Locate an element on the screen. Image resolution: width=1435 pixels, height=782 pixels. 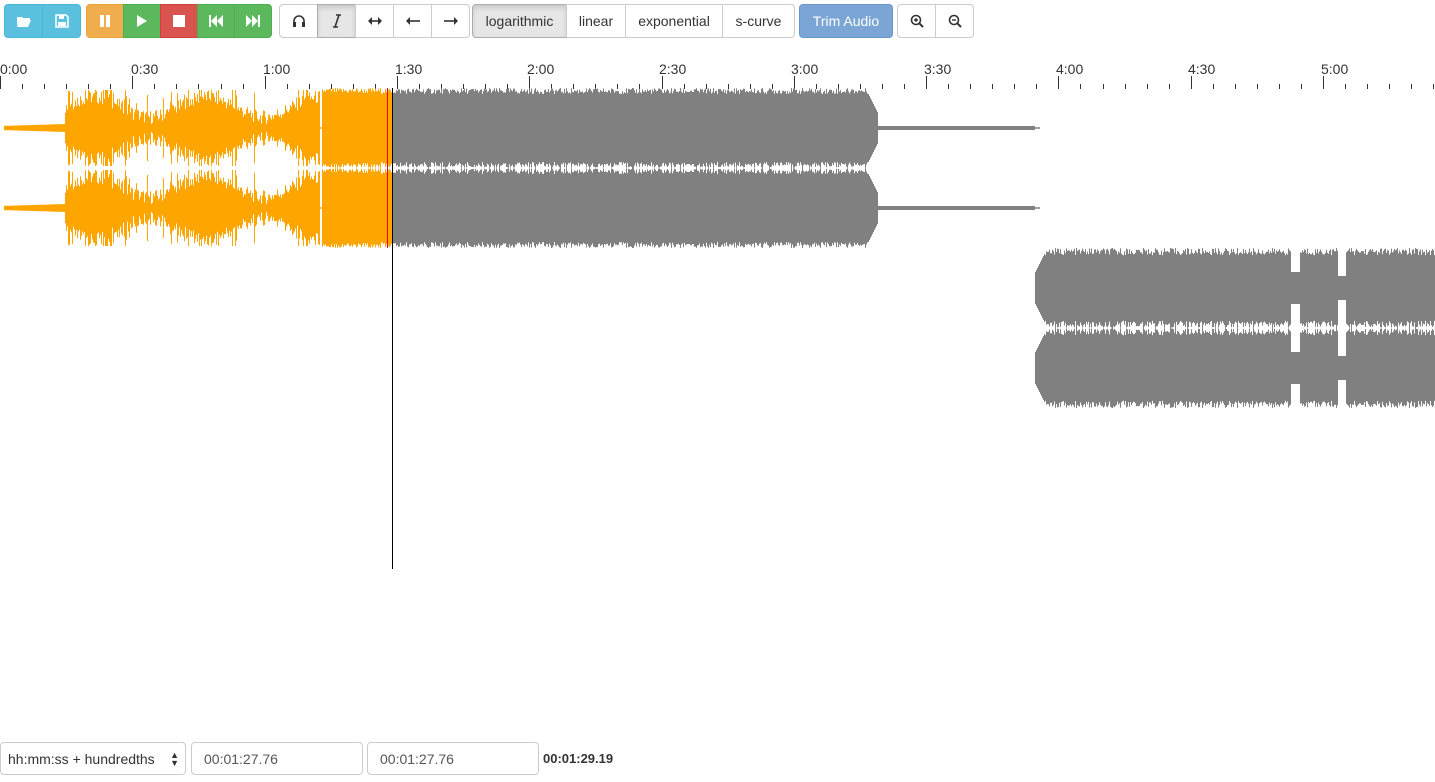
track1-ch2-played-selection is located at coordinates (357, 208).